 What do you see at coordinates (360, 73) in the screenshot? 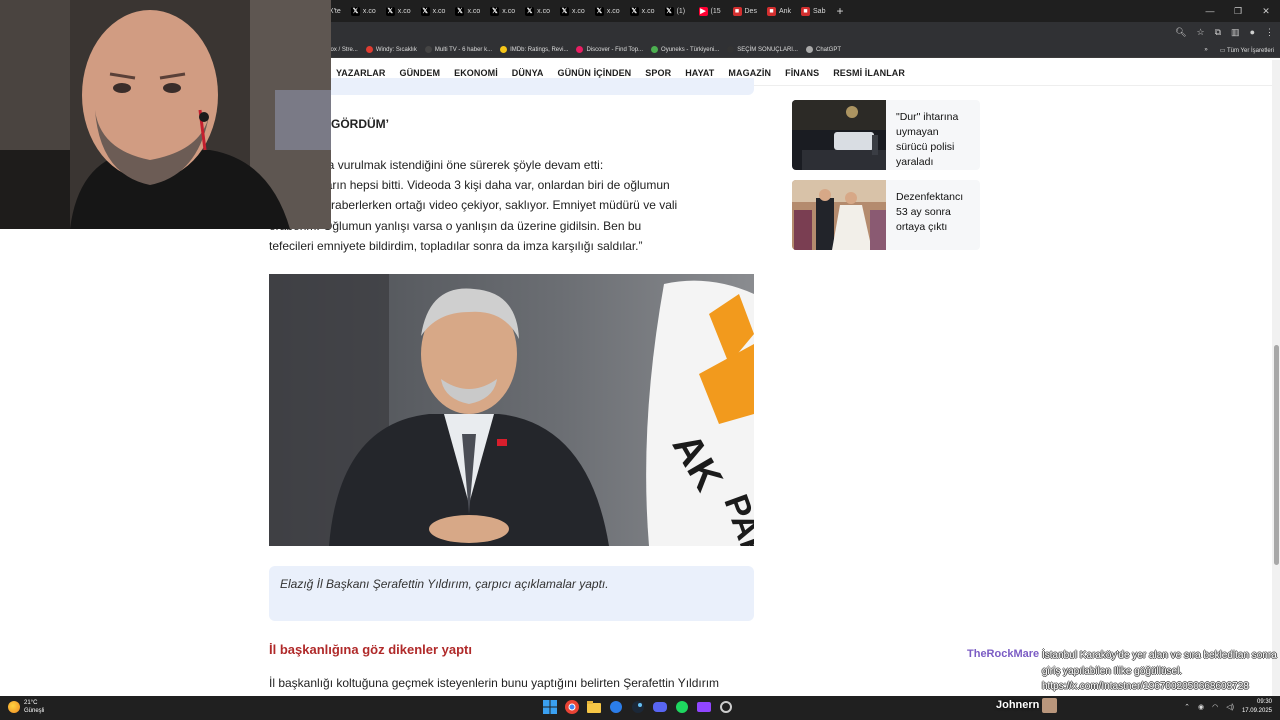
I see `nav-item: YAZARLAR` at bounding box center [360, 73].